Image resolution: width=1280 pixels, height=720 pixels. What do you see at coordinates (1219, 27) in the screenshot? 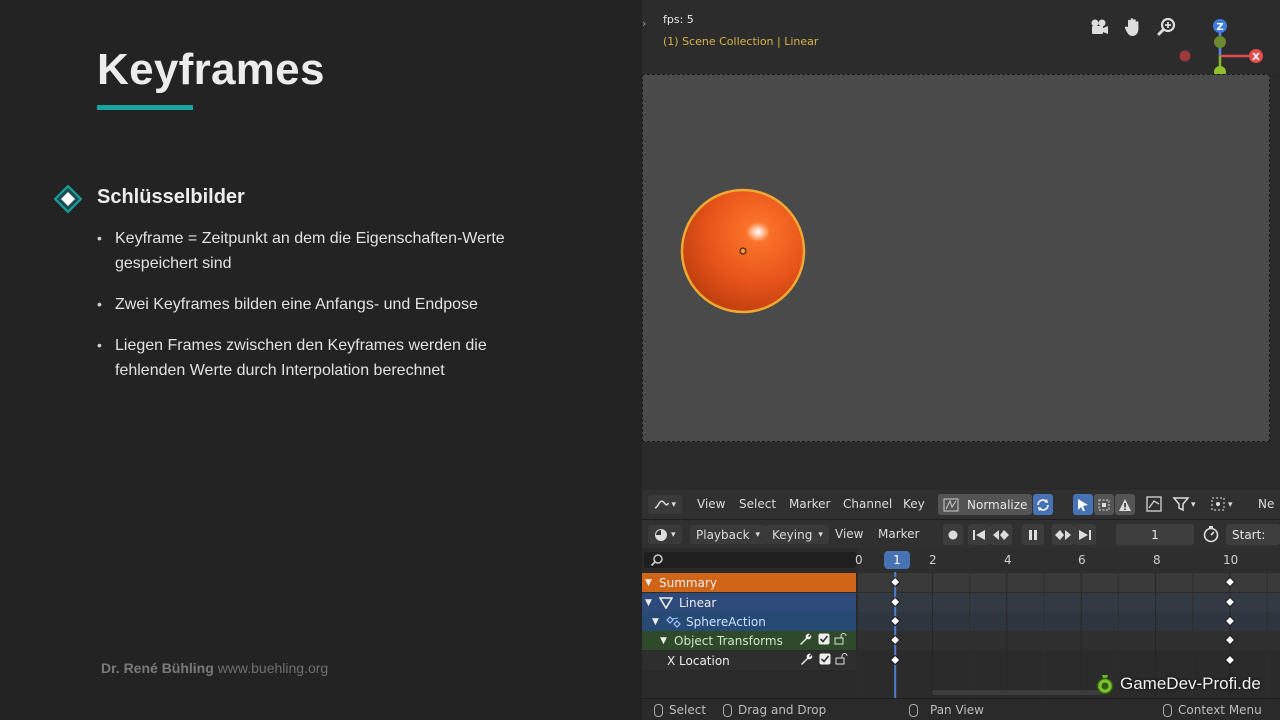
I see `gizmo-z-label: Z` at bounding box center [1219, 27].